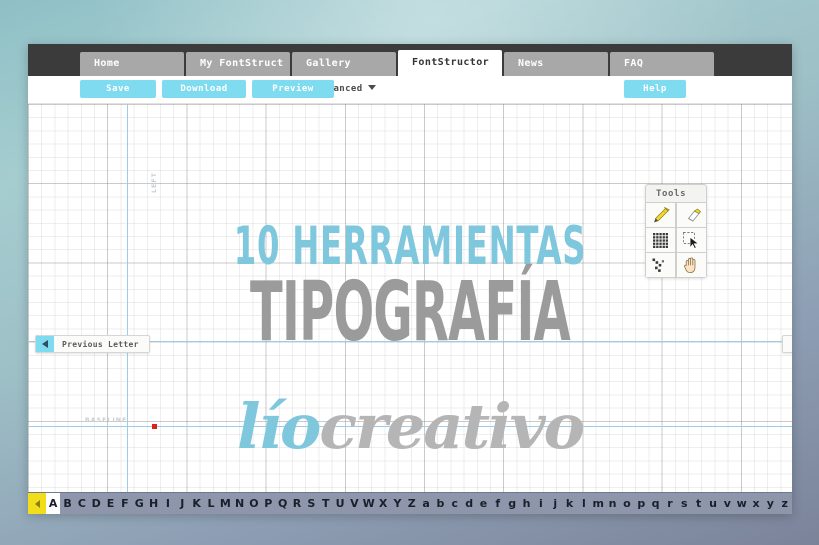 This screenshot has width=819, height=545. Describe the element at coordinates (239, 503) in the screenshot. I see `glyph-cell: N` at that location.